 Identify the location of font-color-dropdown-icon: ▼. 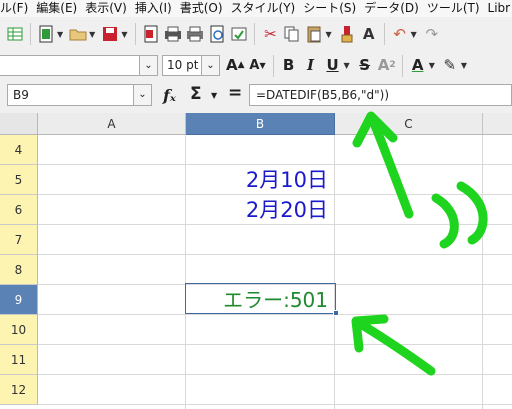
(432, 65).